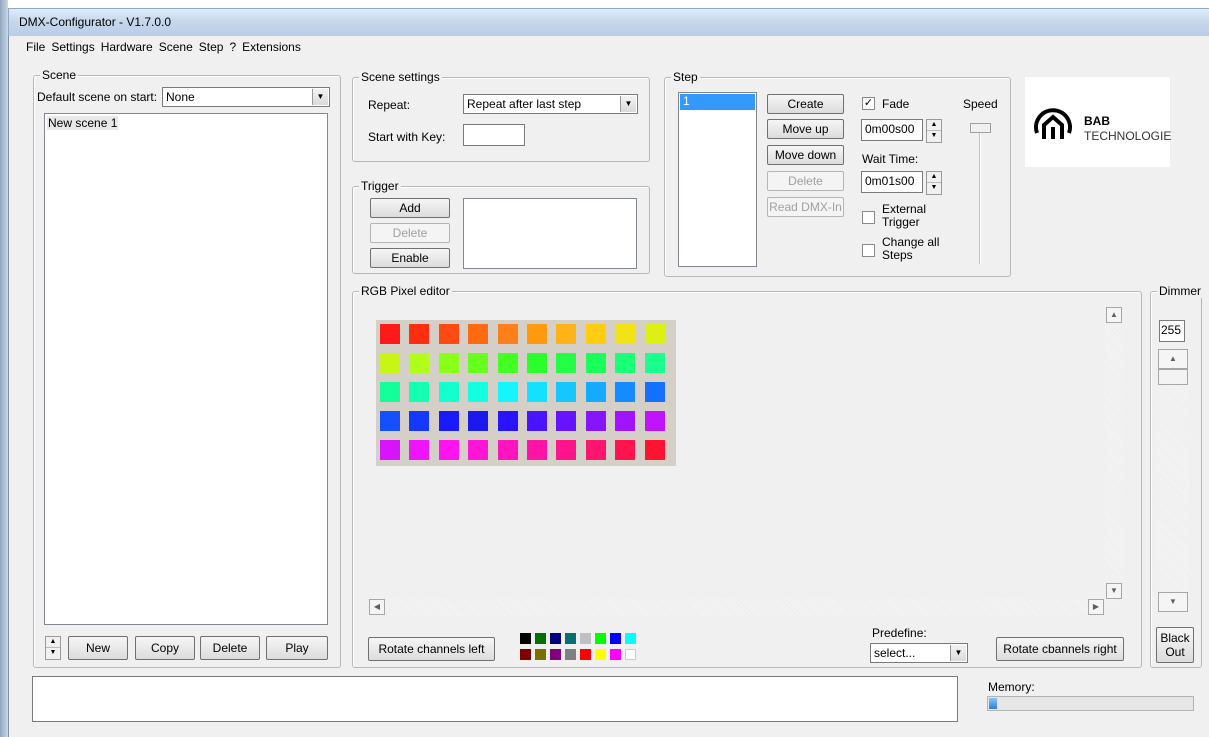 This screenshot has height=737, width=1209. Describe the element at coordinates (805, 129) in the screenshot. I see `step-move-up-button: Move up` at that location.